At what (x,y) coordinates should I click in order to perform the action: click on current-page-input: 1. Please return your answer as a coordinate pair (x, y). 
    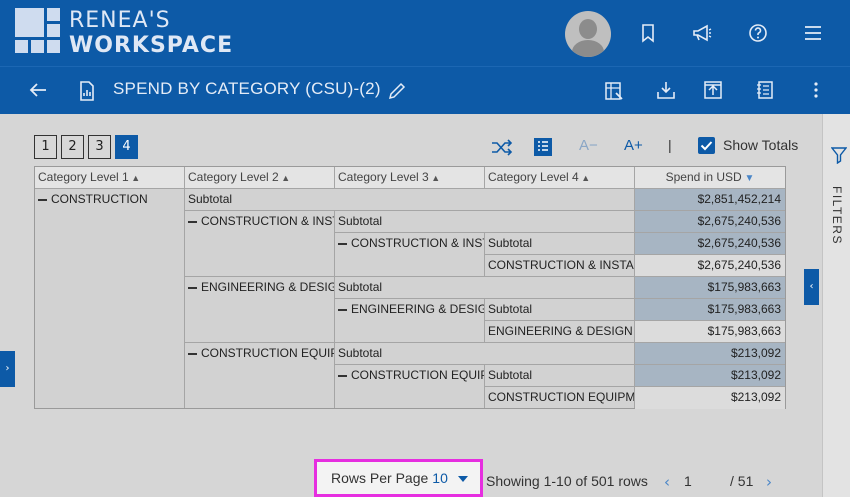
    Looking at the image, I should click on (688, 481).